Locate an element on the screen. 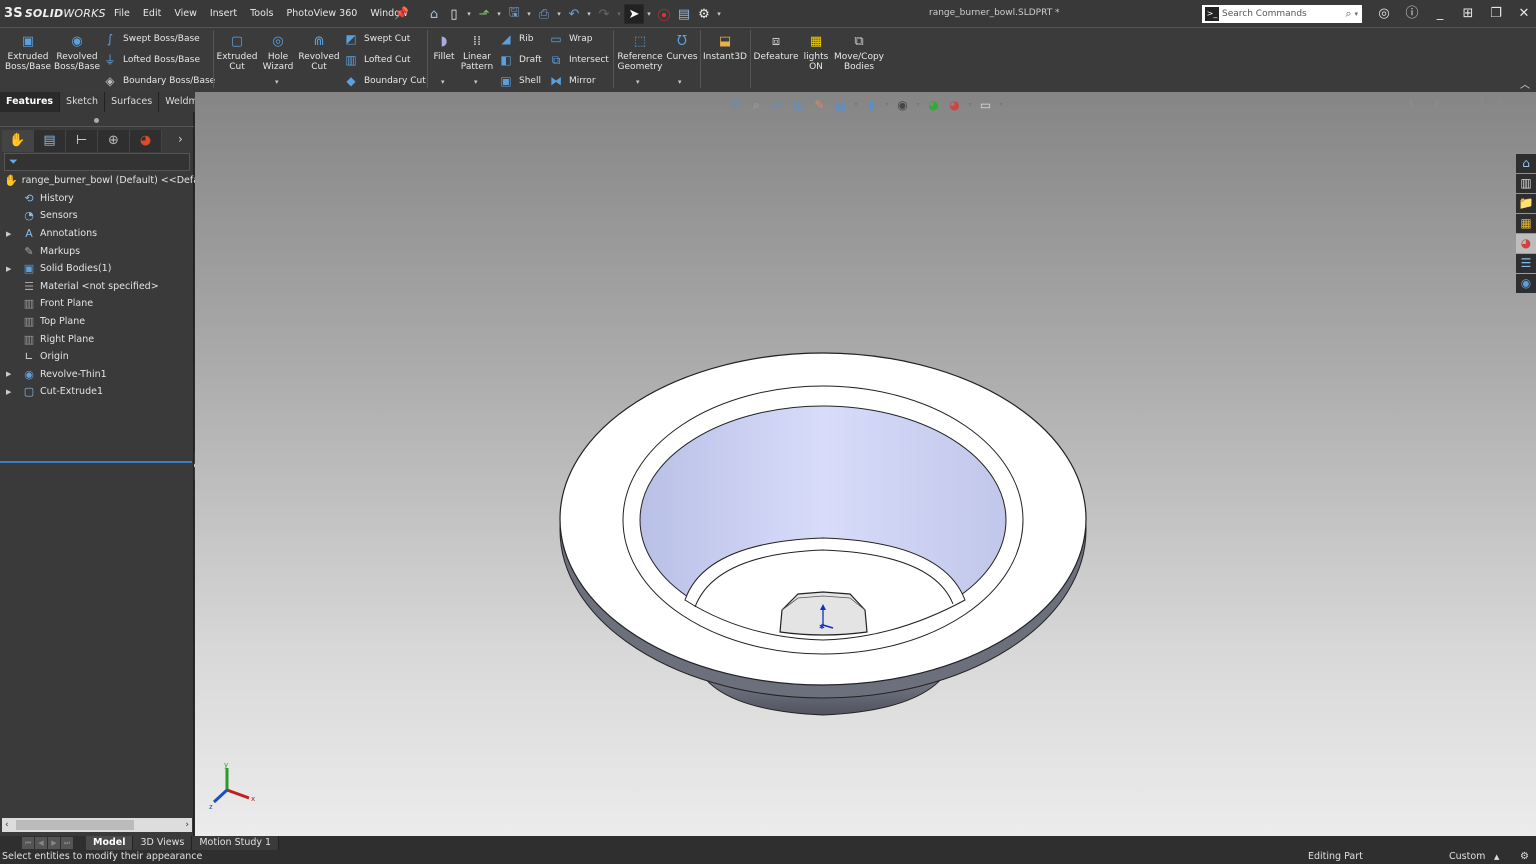 The image size is (1536, 864). tree-filter-input: ⏷ is located at coordinates (97, 162).